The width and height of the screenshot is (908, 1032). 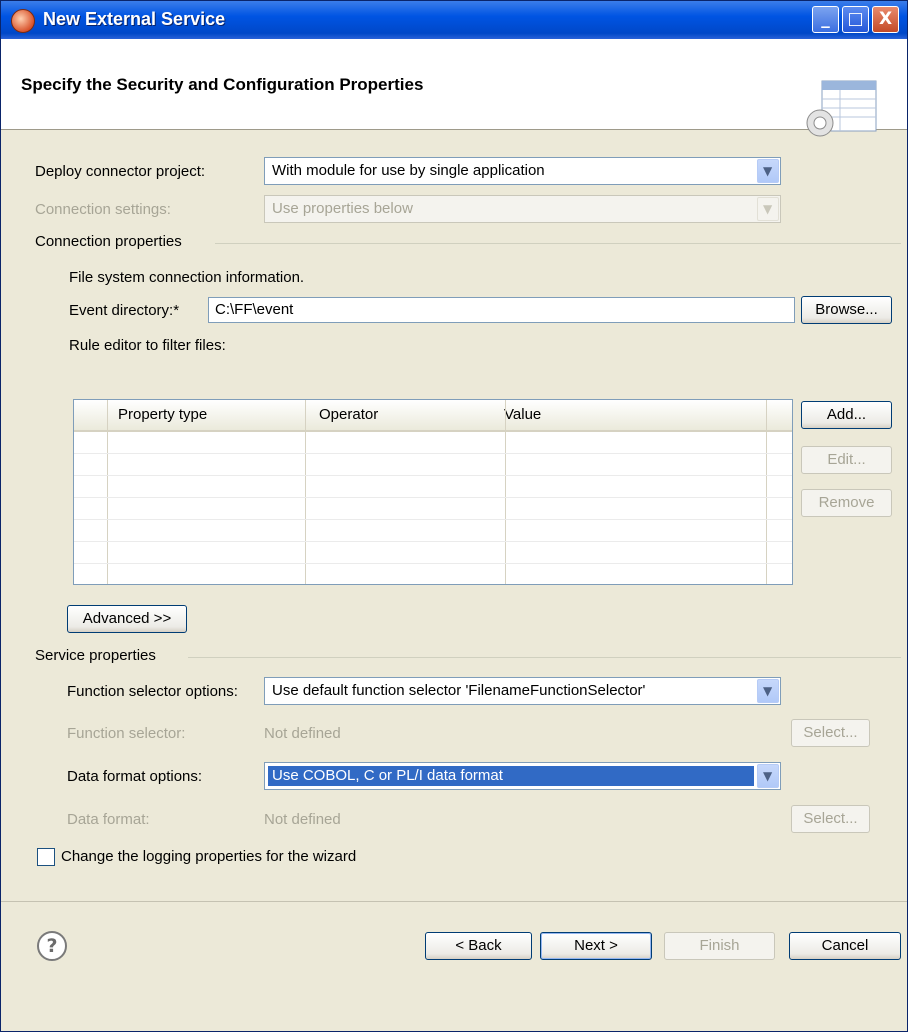 I want to click on column-header-property-type: Property type, so click(x=162, y=414).